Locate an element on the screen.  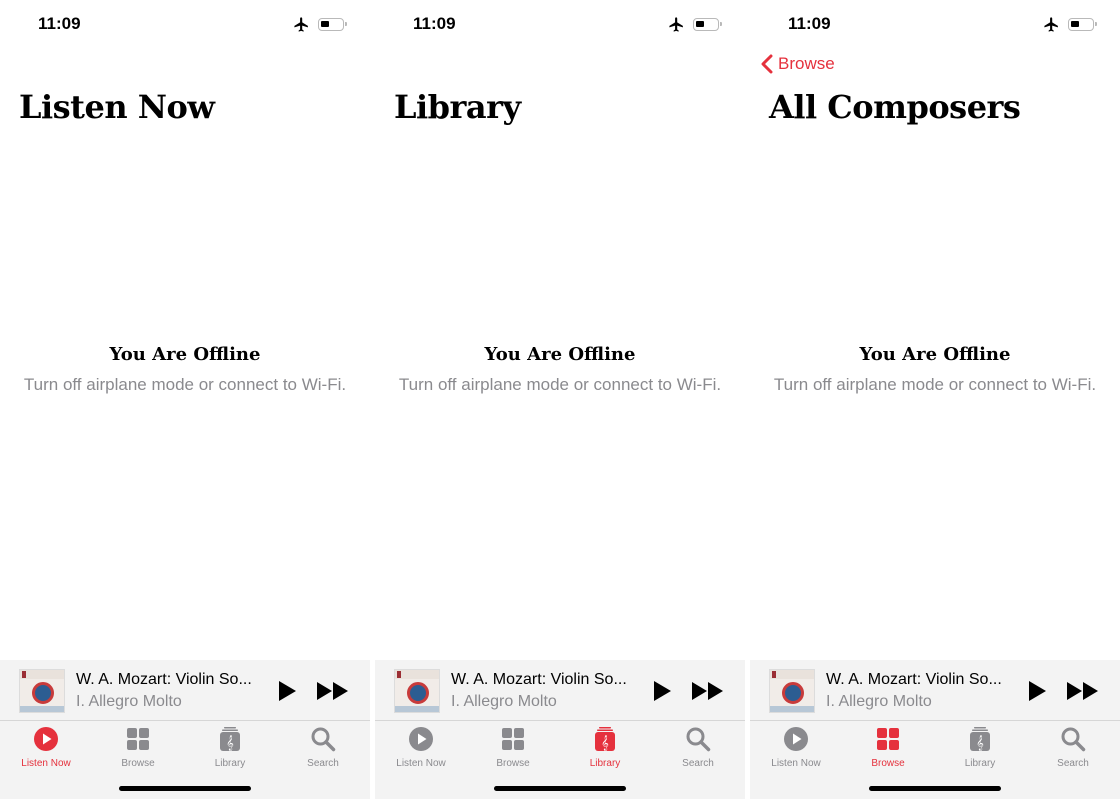
page-title: Listen Now is located at coordinates (117, 107).